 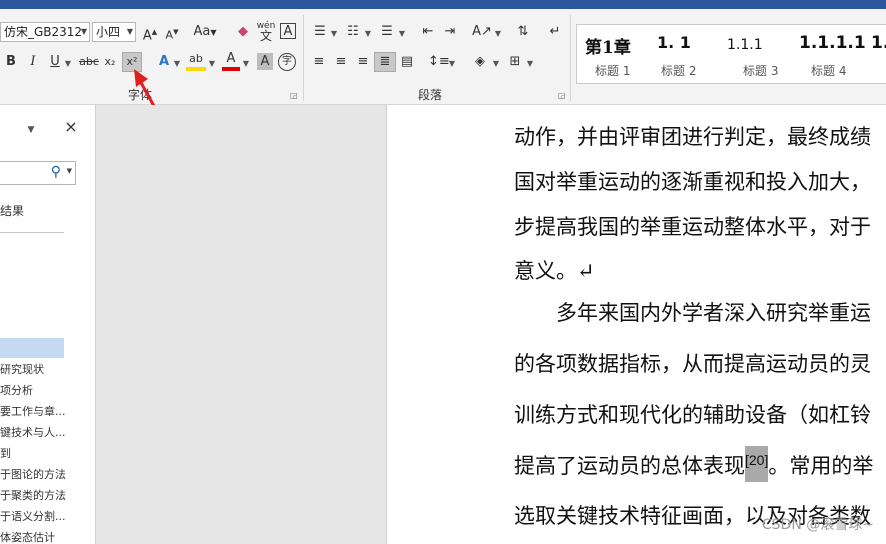 I want to click on line-spacing-button: ↕≡, so click(x=439, y=62).